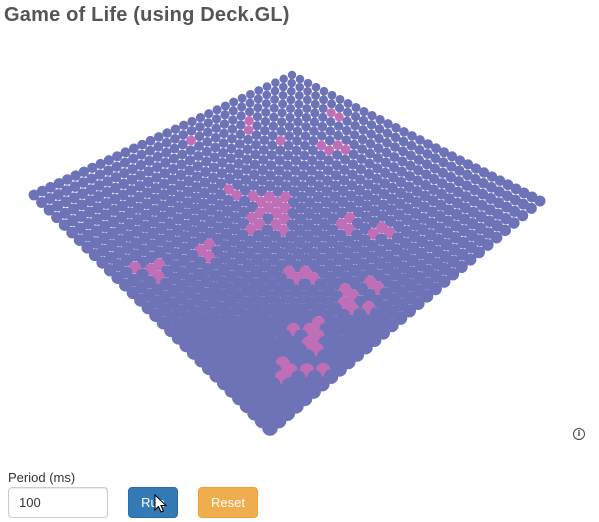 This screenshot has height=522, width=599. What do you see at coordinates (153, 502) in the screenshot?
I see `run-button: Run` at bounding box center [153, 502].